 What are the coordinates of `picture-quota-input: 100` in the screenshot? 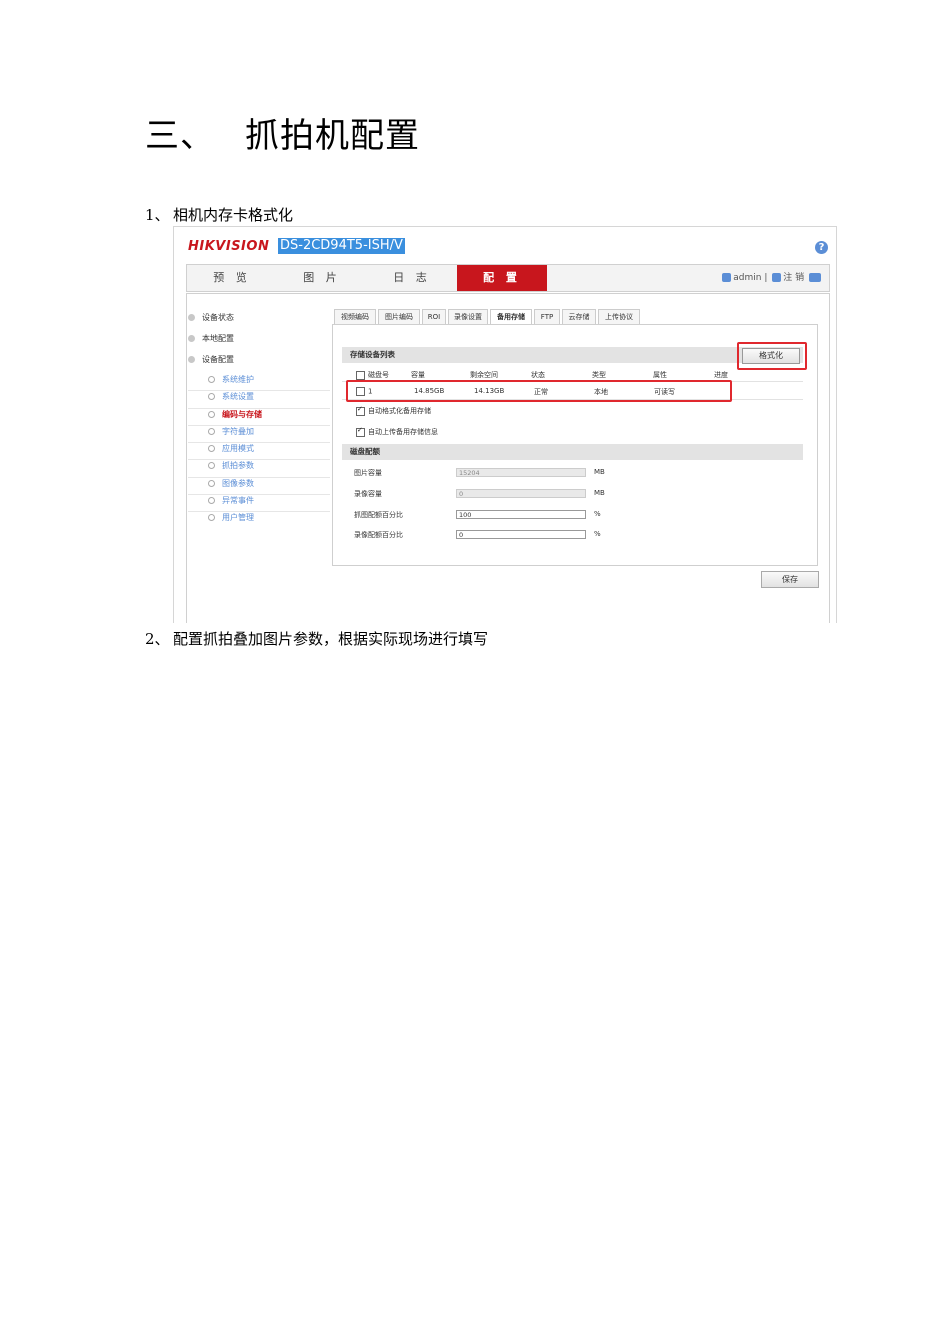 It's located at (521, 514).